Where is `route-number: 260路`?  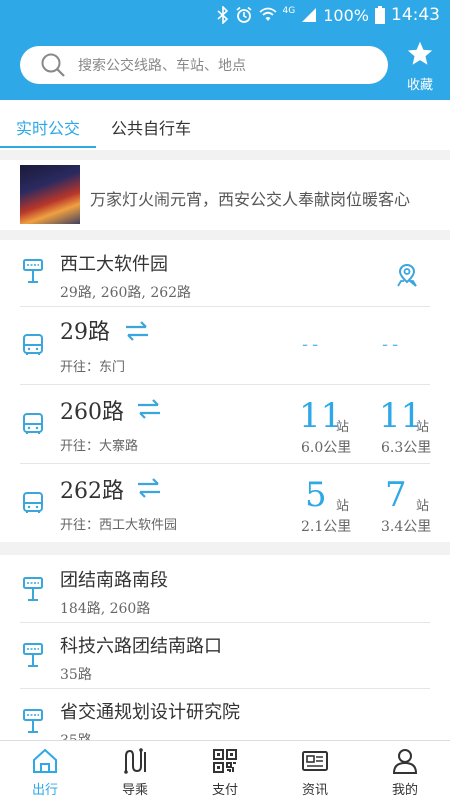
route-number: 260路 is located at coordinates (92, 412).